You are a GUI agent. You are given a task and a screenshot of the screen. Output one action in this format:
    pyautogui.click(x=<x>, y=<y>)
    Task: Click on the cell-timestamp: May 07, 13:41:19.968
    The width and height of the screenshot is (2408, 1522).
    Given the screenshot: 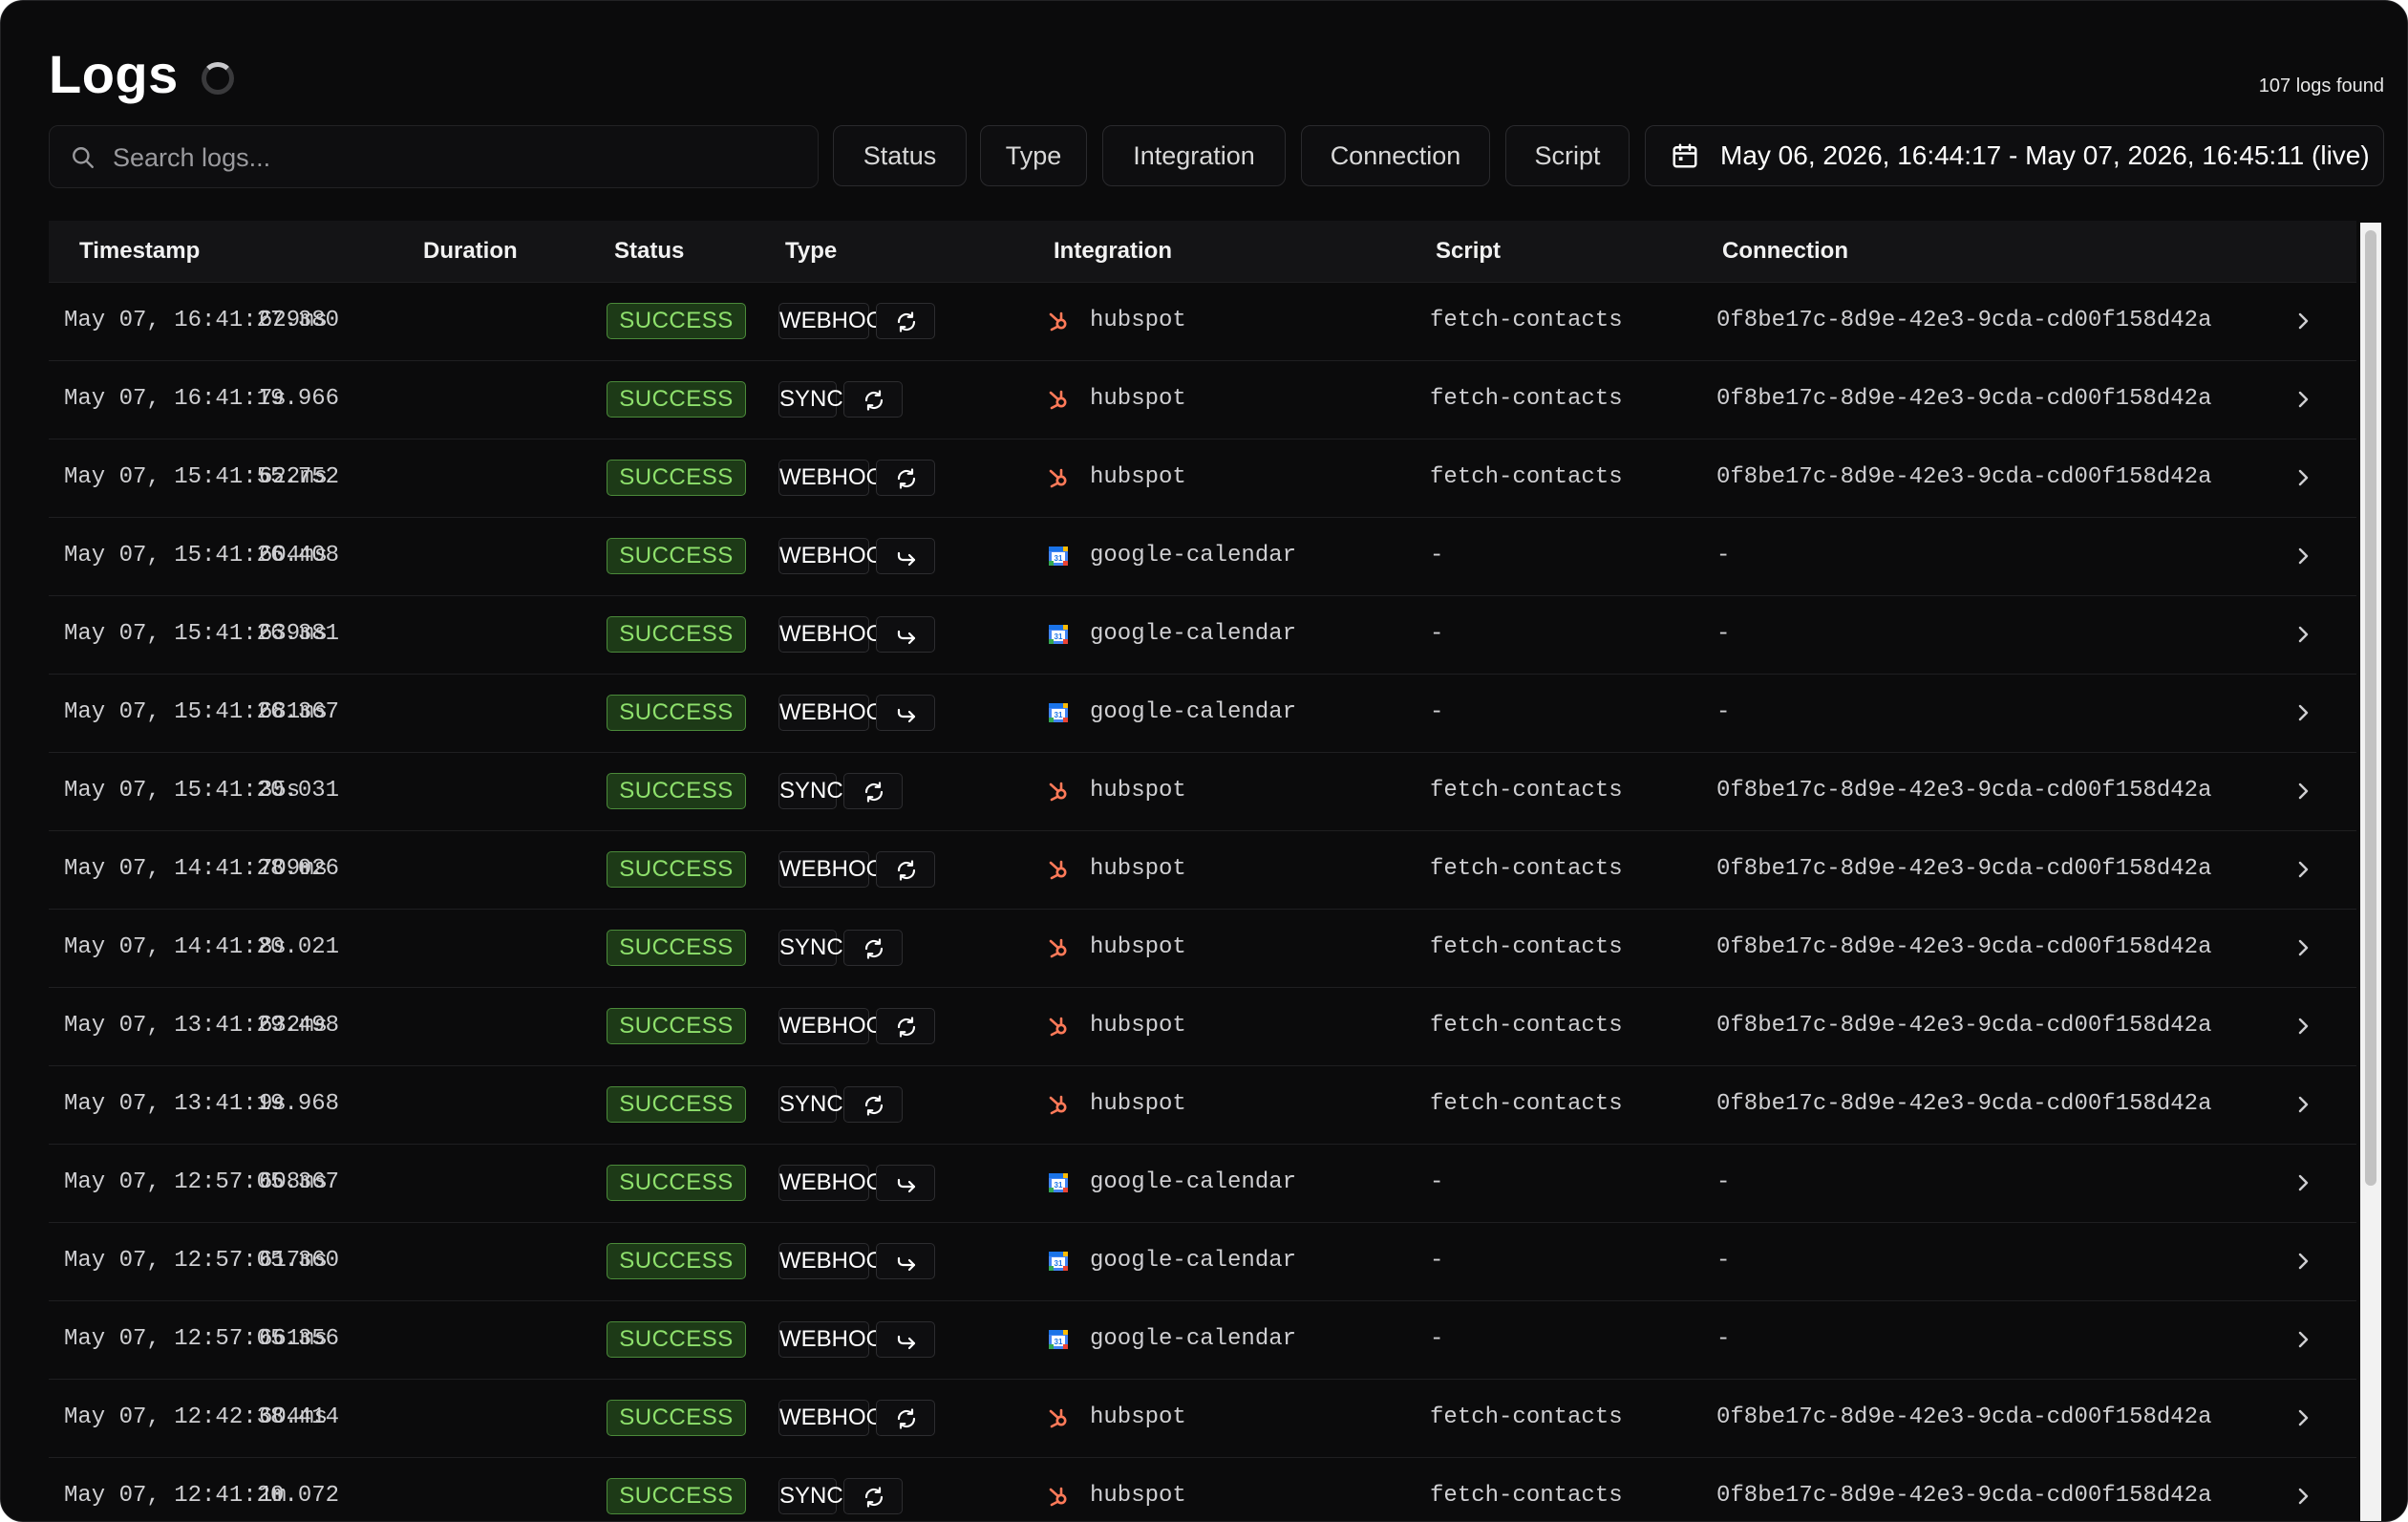 What is the action you would take?
    pyautogui.click(x=202, y=1104)
    